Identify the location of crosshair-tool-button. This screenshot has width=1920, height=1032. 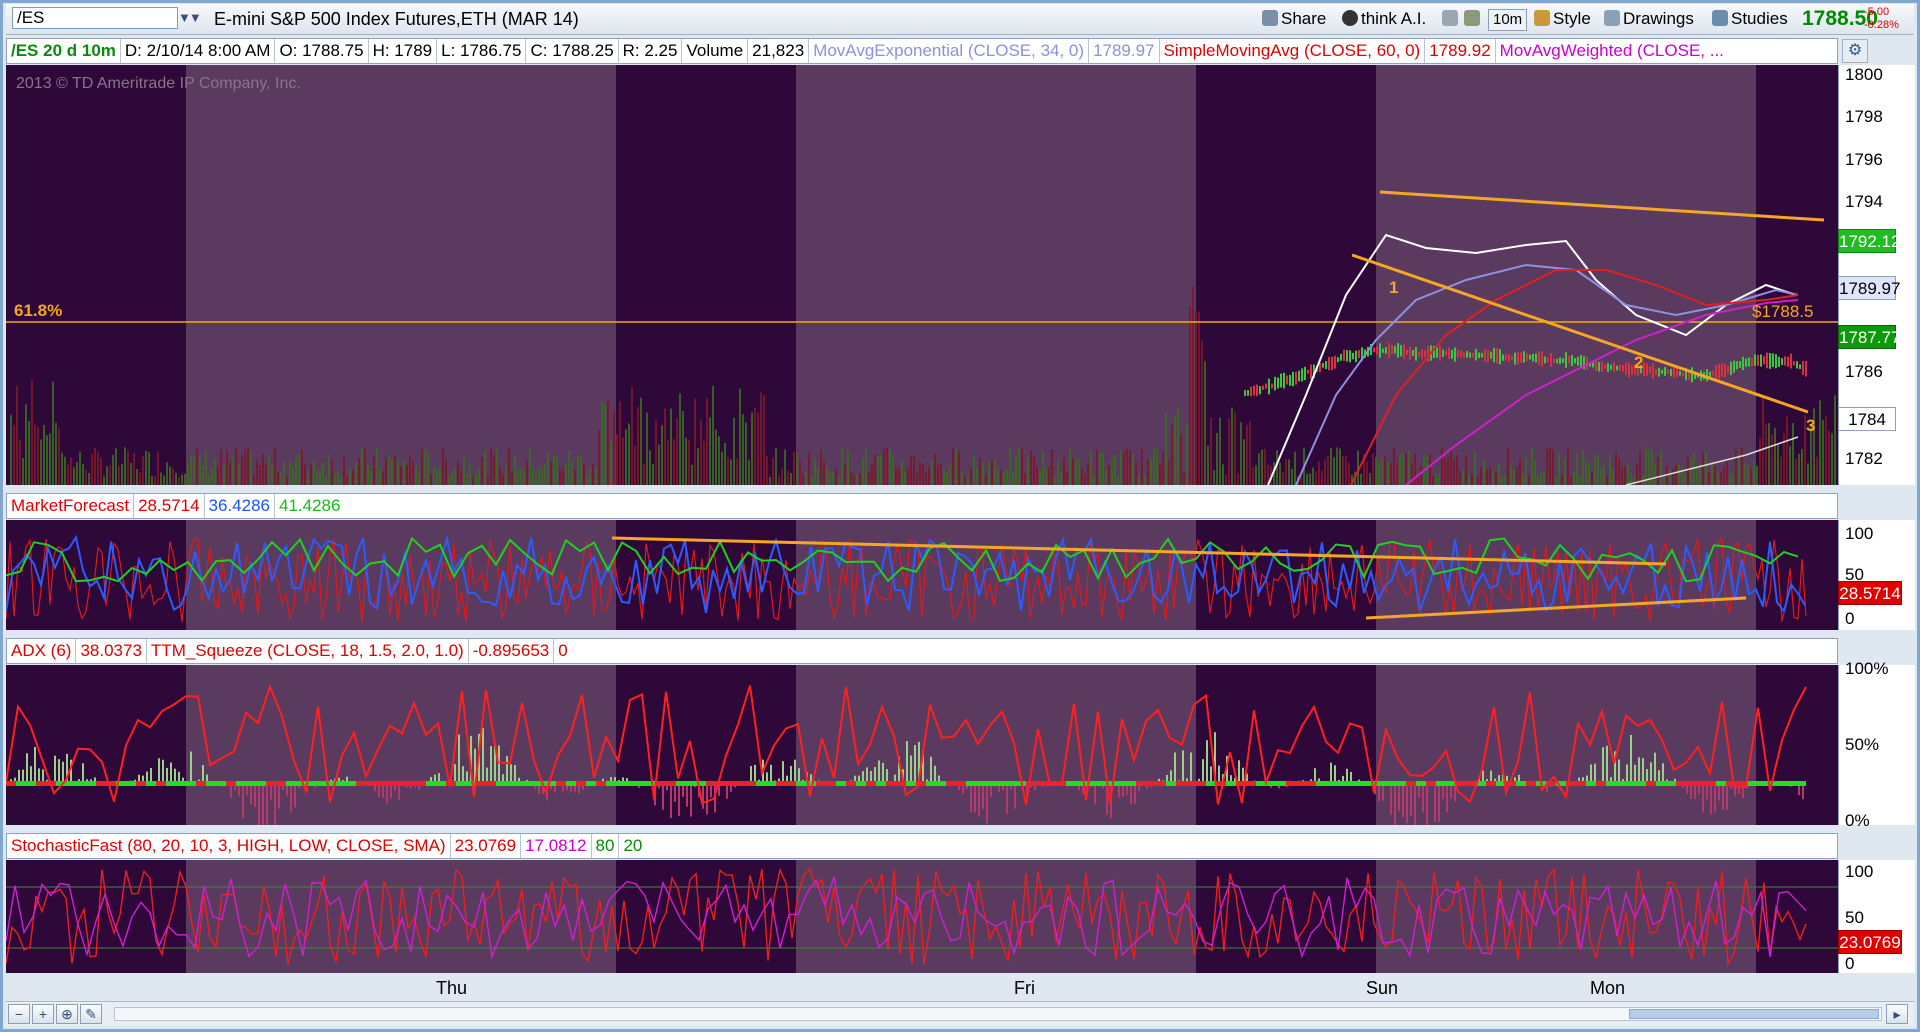
(1451, 19).